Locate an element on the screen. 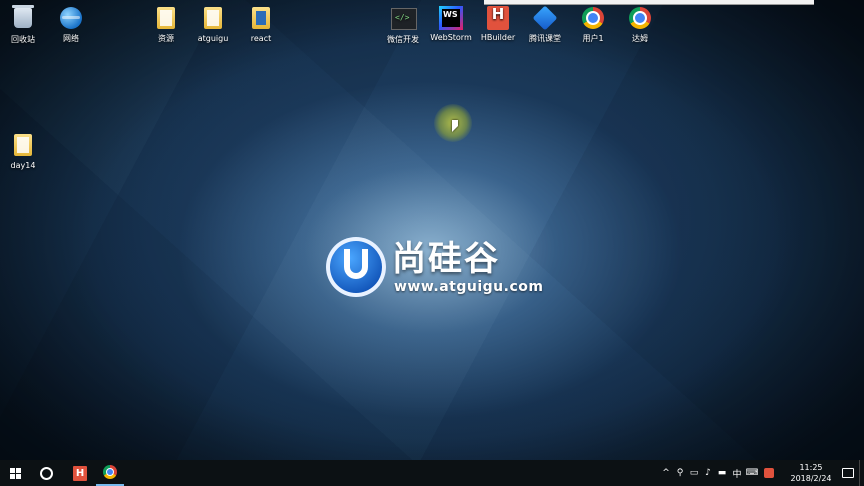 This screenshot has width=864, height=486. recycle-bin-icon is located at coordinates (23, 16).